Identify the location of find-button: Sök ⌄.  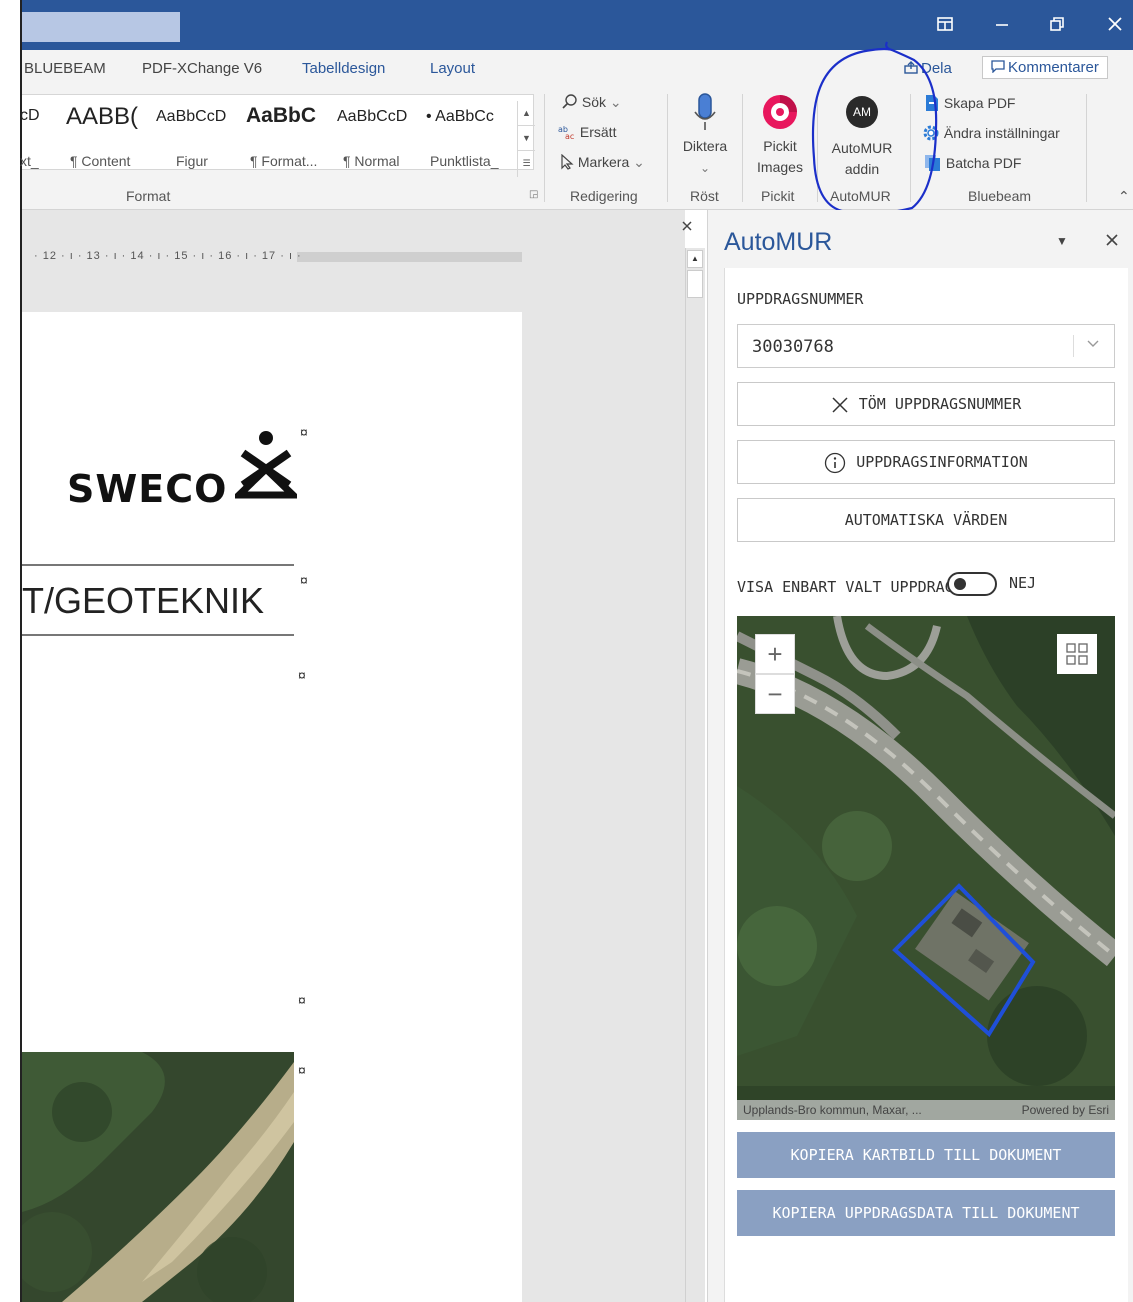
(592, 102).